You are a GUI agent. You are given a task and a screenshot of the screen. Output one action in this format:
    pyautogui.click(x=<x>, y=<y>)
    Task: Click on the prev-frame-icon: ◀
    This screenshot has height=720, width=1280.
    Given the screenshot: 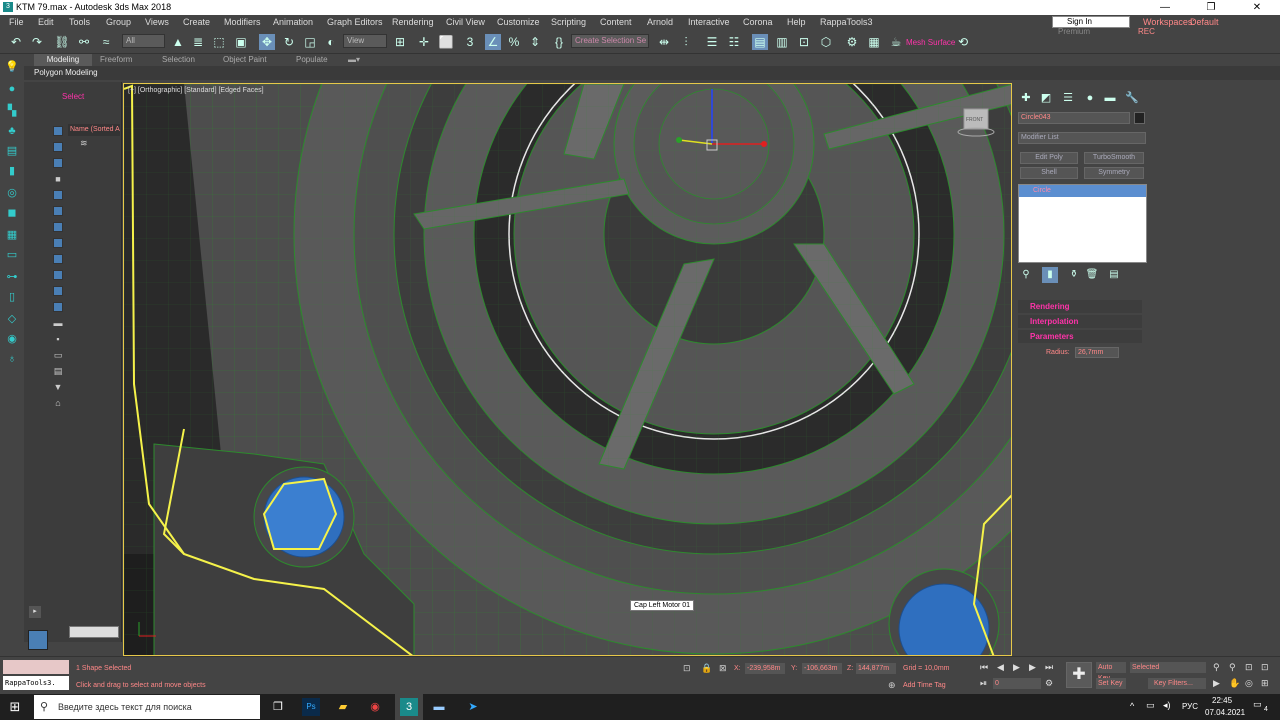 What is the action you would take?
    pyautogui.click(x=1000, y=667)
    